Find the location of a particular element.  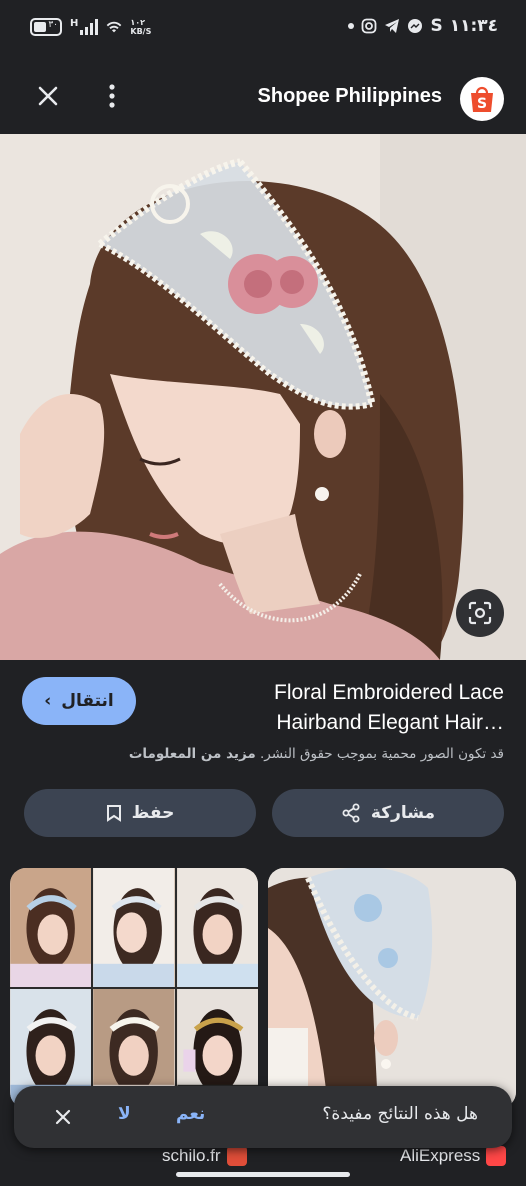

bookmark-icon is located at coordinates (113, 813).